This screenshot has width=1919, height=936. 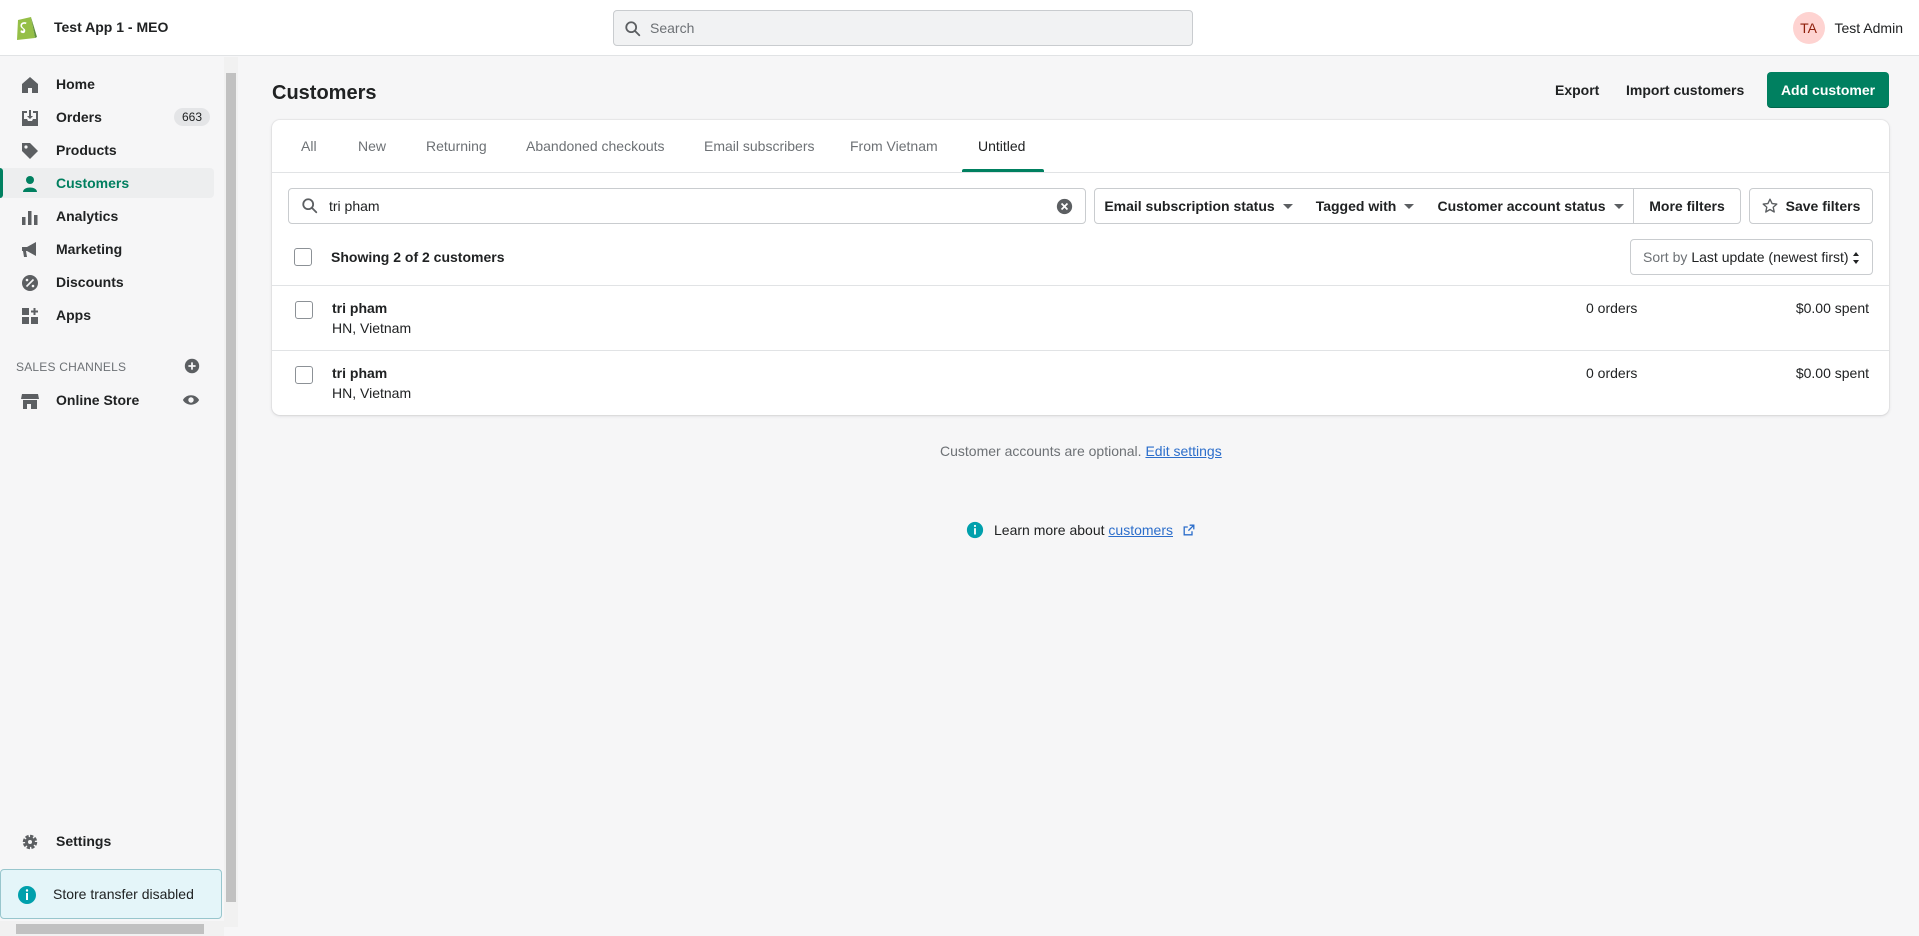 I want to click on filter-label: More filters, so click(x=1687, y=206).